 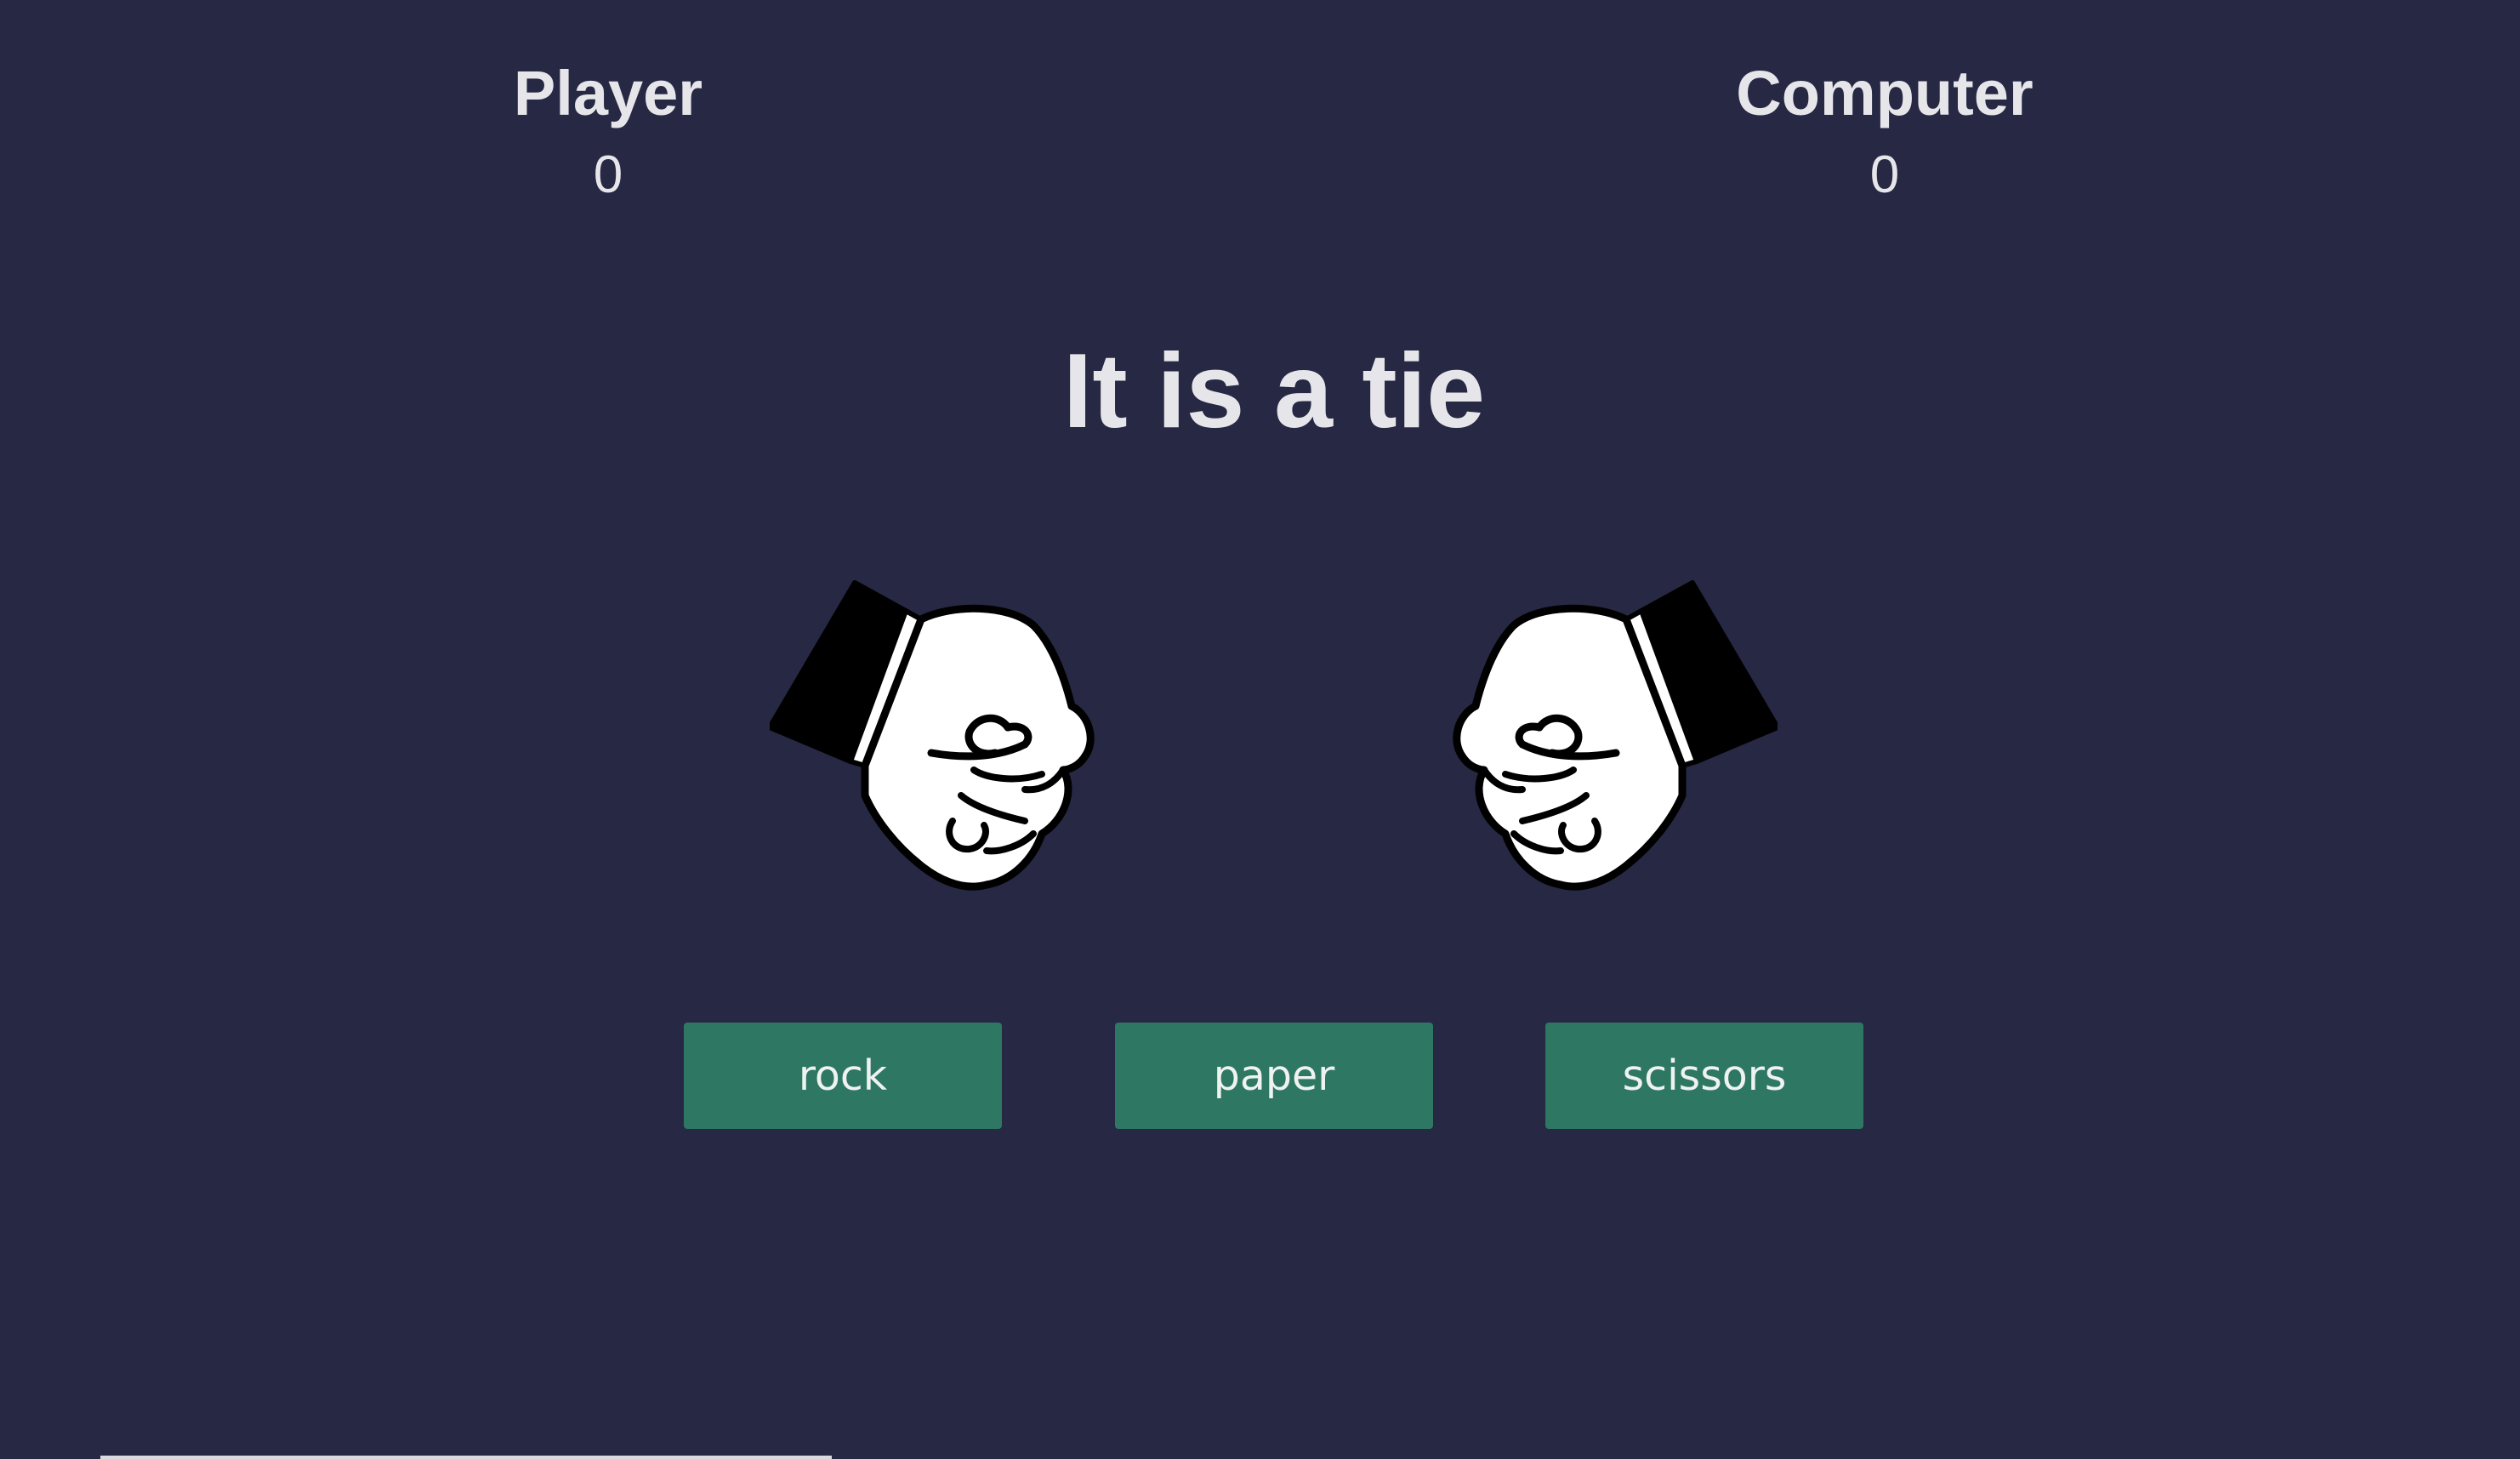 I want to click on computer-score-panel: Computer 0, so click(x=1884, y=130).